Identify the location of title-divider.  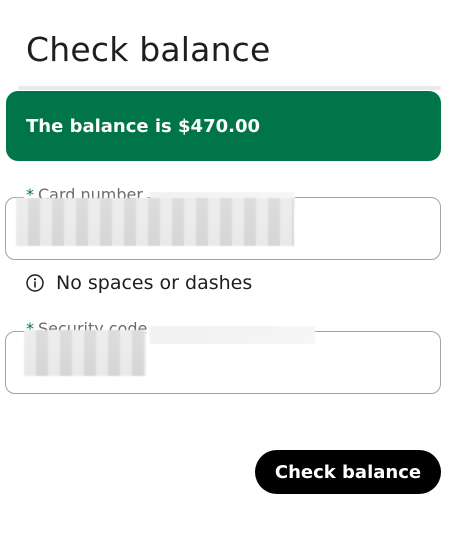
(229, 88).